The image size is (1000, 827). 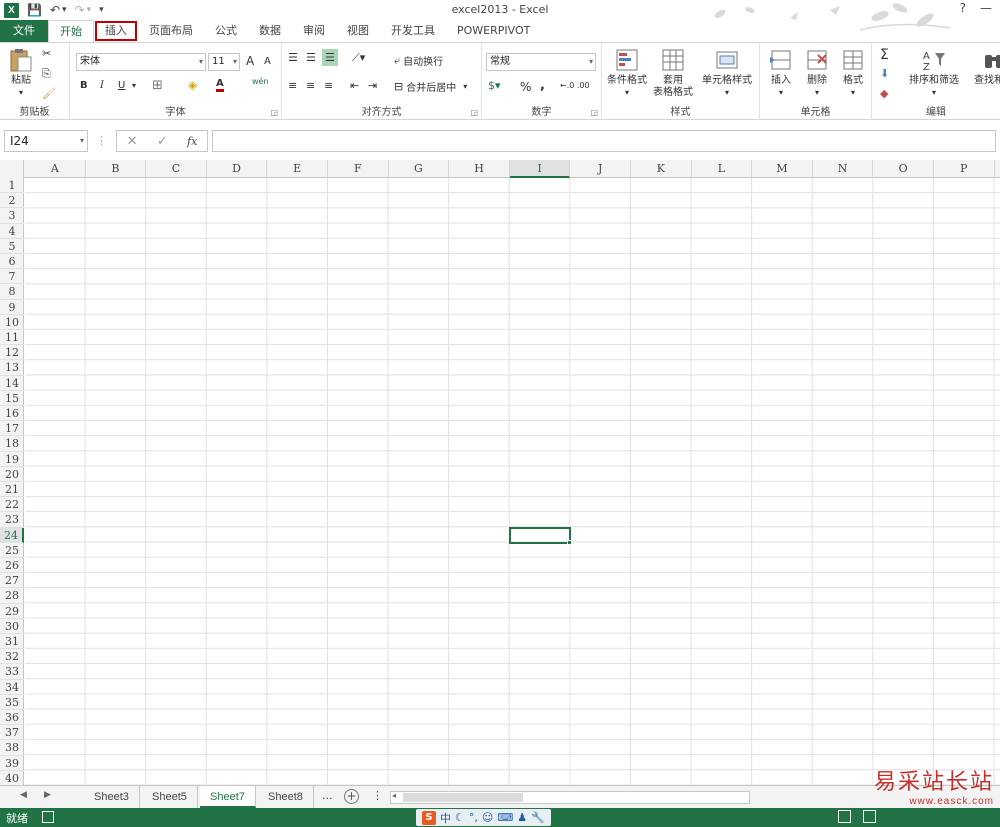 What do you see at coordinates (112, 797) in the screenshot?
I see `sheet-tab: Sheet3` at bounding box center [112, 797].